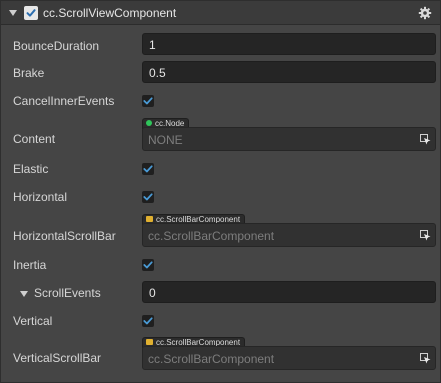 Image resolution: width=441 pixels, height=383 pixels. I want to click on elastic-label: Elastic, so click(31, 169).